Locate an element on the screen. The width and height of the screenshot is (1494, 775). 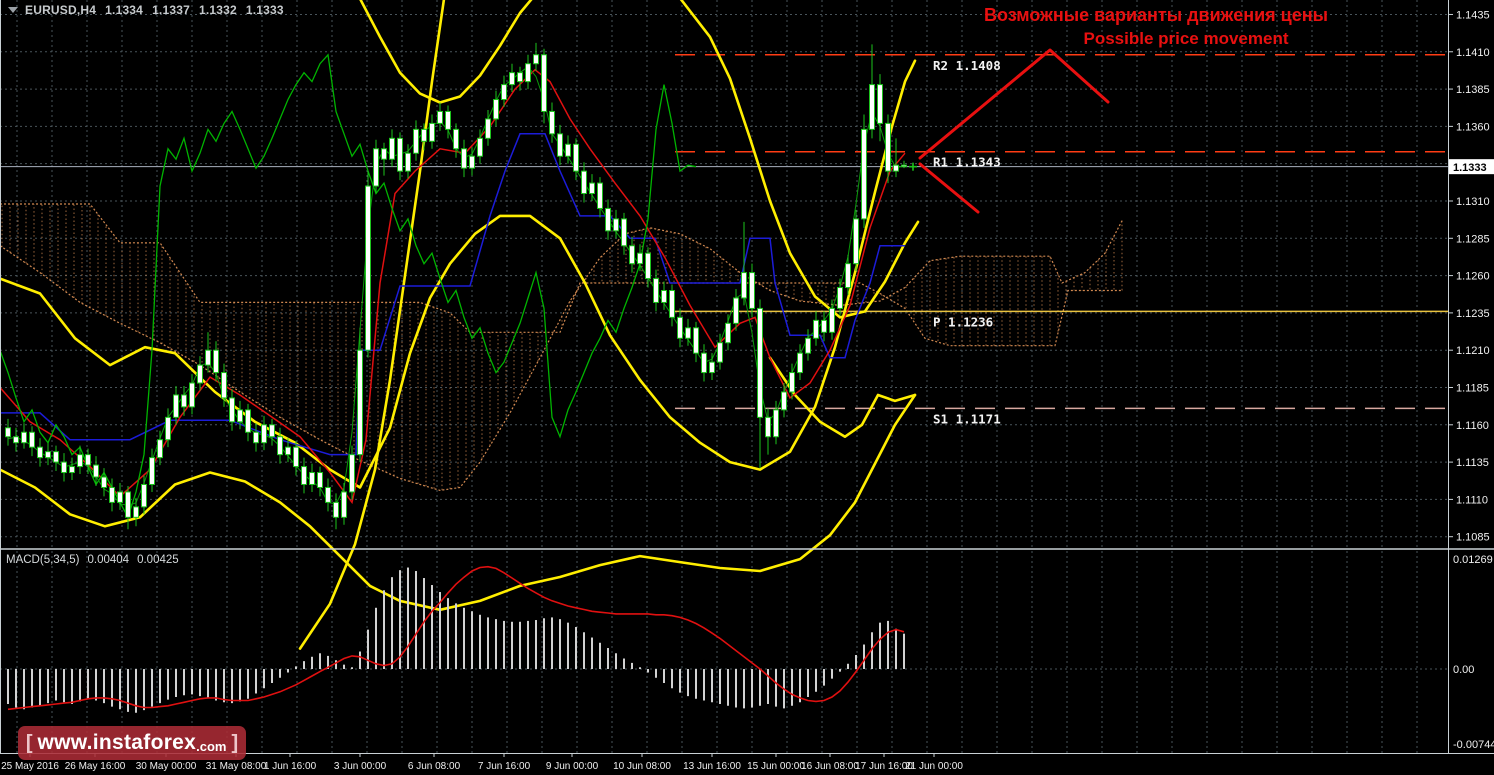
price-axis-label: 1.1110 is located at coordinates (1472, 500).